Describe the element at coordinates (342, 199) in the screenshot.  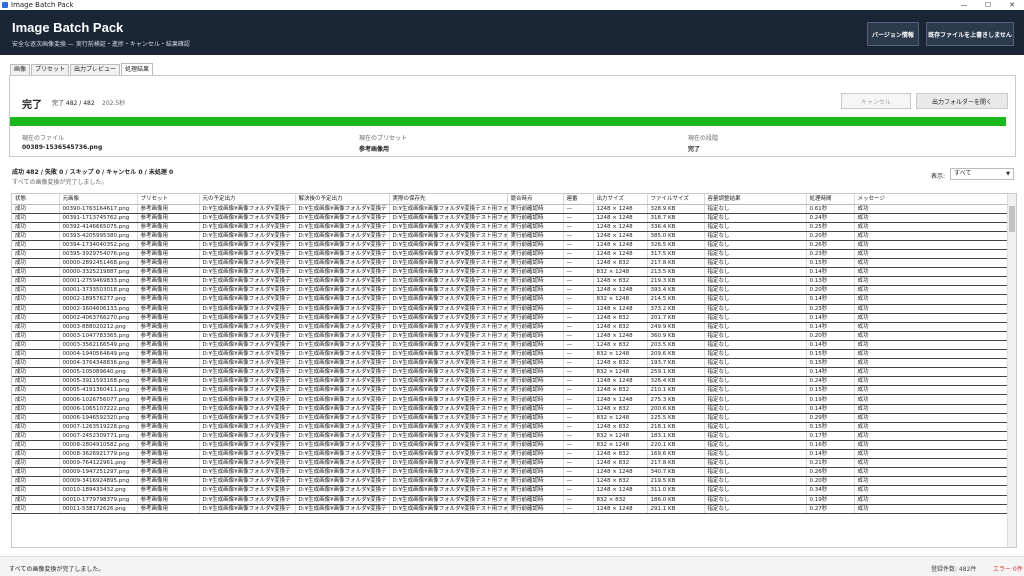
I see `column-header: 解決後の予定出力` at that location.